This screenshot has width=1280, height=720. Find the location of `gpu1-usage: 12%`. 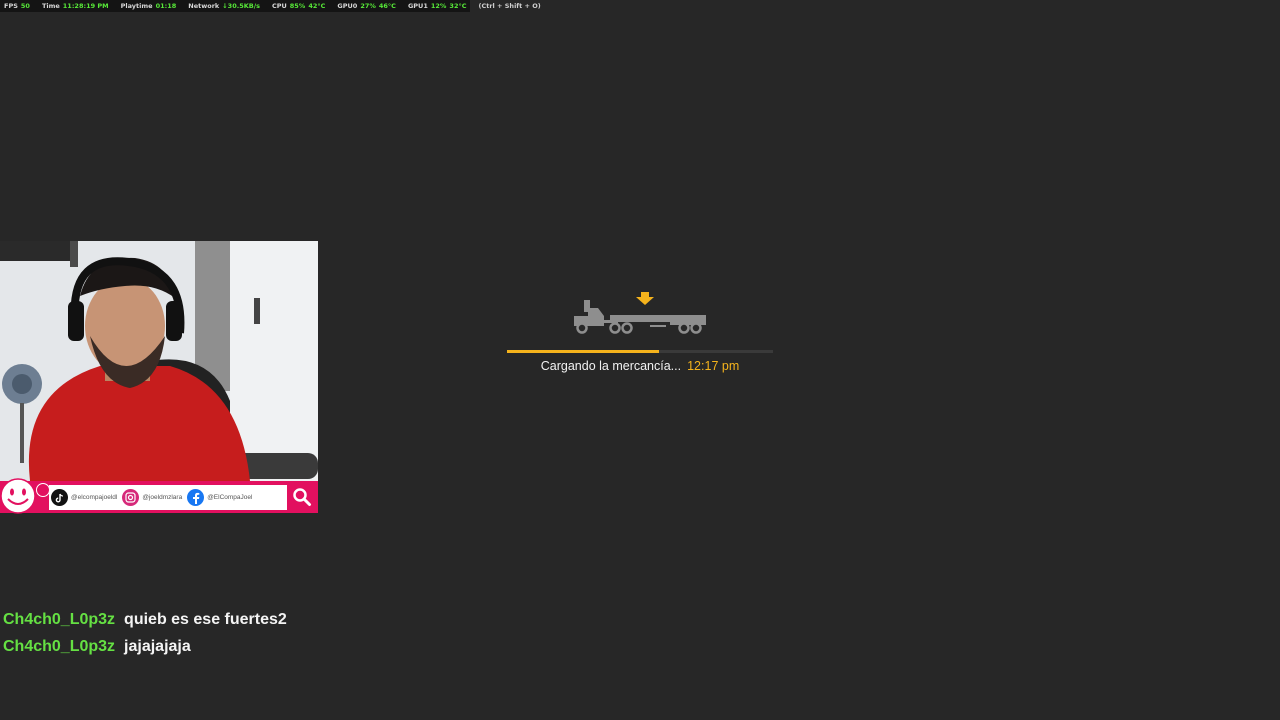

gpu1-usage: 12% is located at coordinates (438, 6).